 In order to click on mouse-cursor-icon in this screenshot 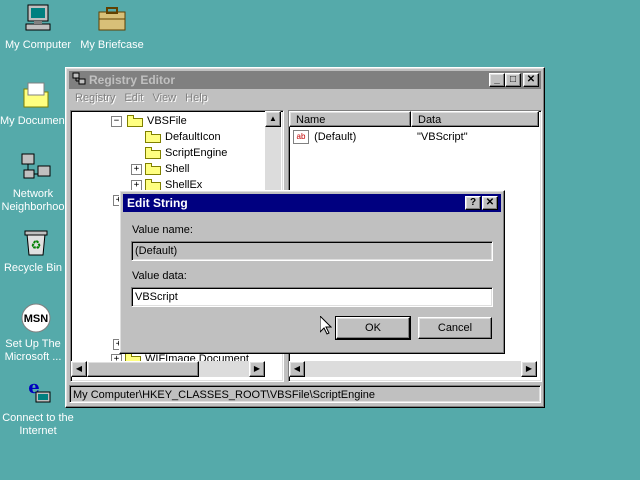, I will do `click(326, 324)`.